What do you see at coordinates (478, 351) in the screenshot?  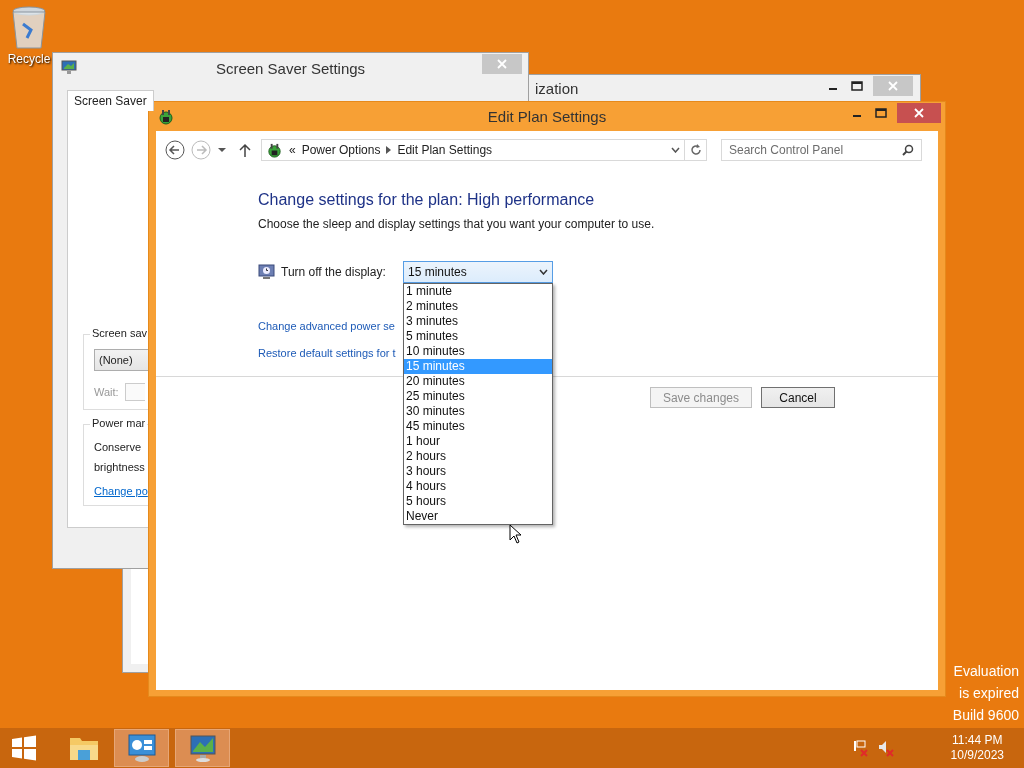 I see `dropdown-option: 10 minutes` at bounding box center [478, 351].